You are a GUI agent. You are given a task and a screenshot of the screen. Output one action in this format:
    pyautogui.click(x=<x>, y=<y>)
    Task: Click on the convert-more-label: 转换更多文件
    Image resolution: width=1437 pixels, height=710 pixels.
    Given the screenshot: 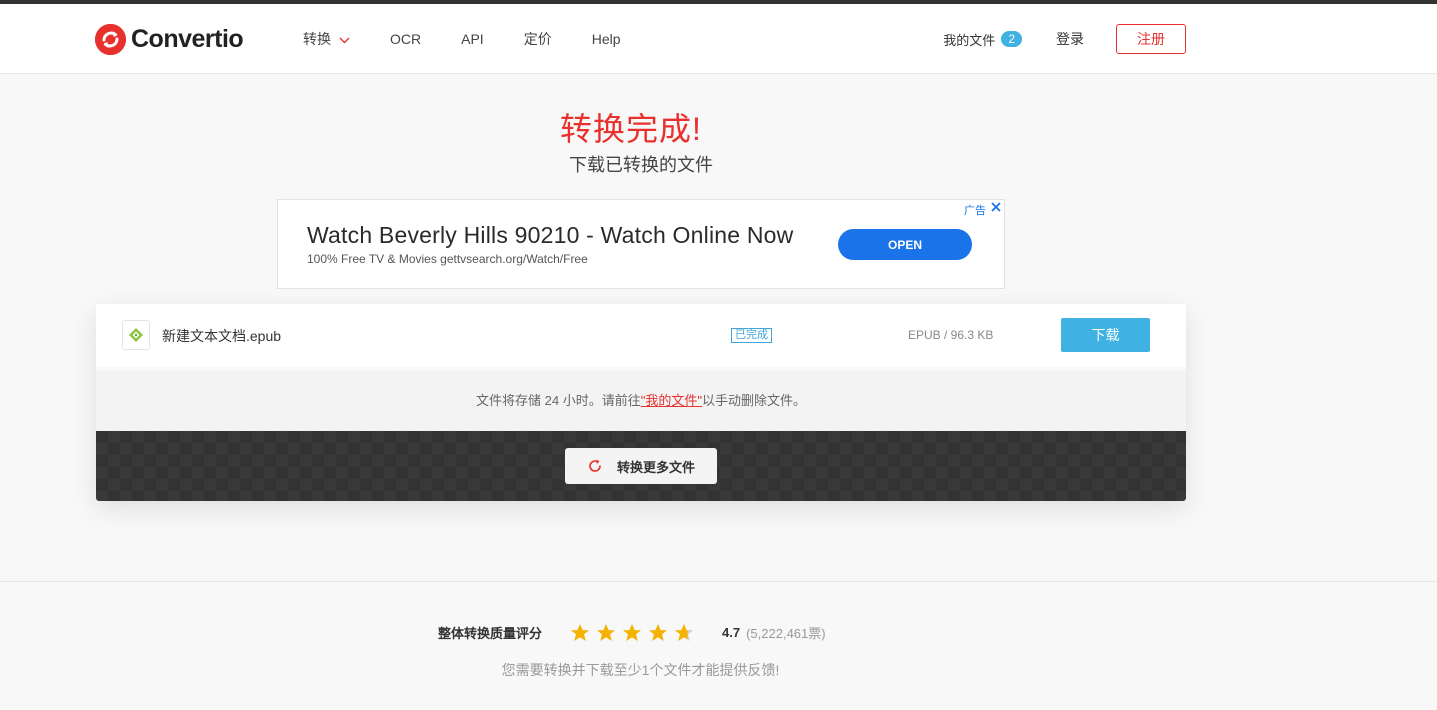 What is the action you would take?
    pyautogui.click(x=655, y=467)
    